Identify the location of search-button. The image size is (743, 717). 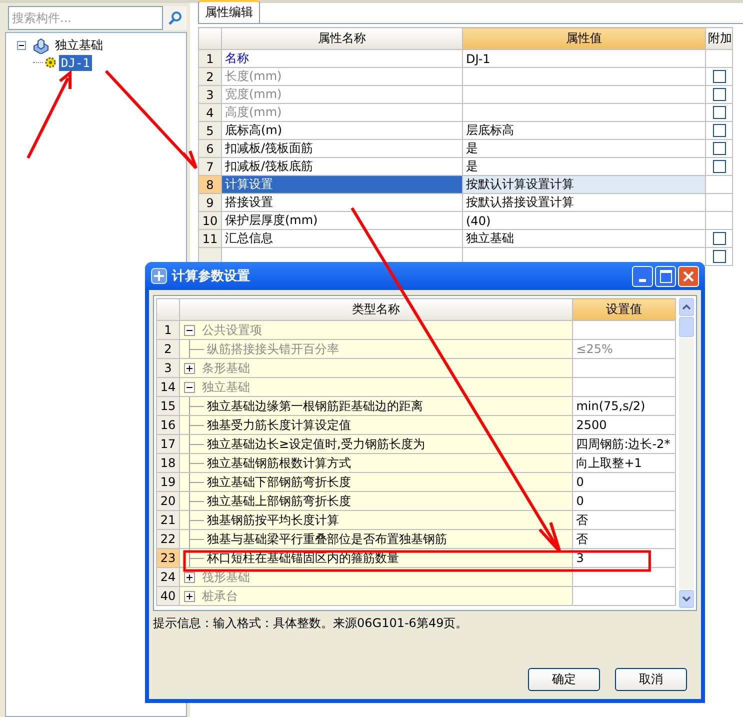
(175, 18).